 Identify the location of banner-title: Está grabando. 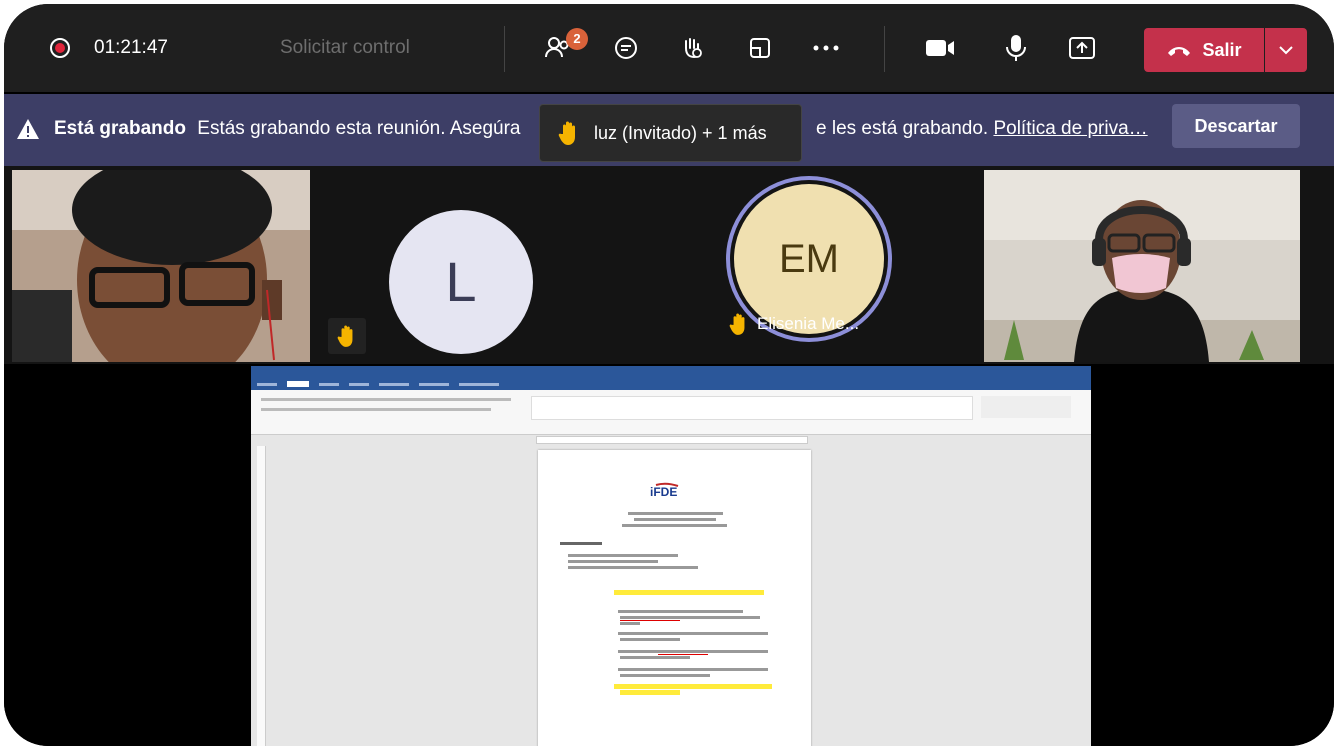
(120, 128).